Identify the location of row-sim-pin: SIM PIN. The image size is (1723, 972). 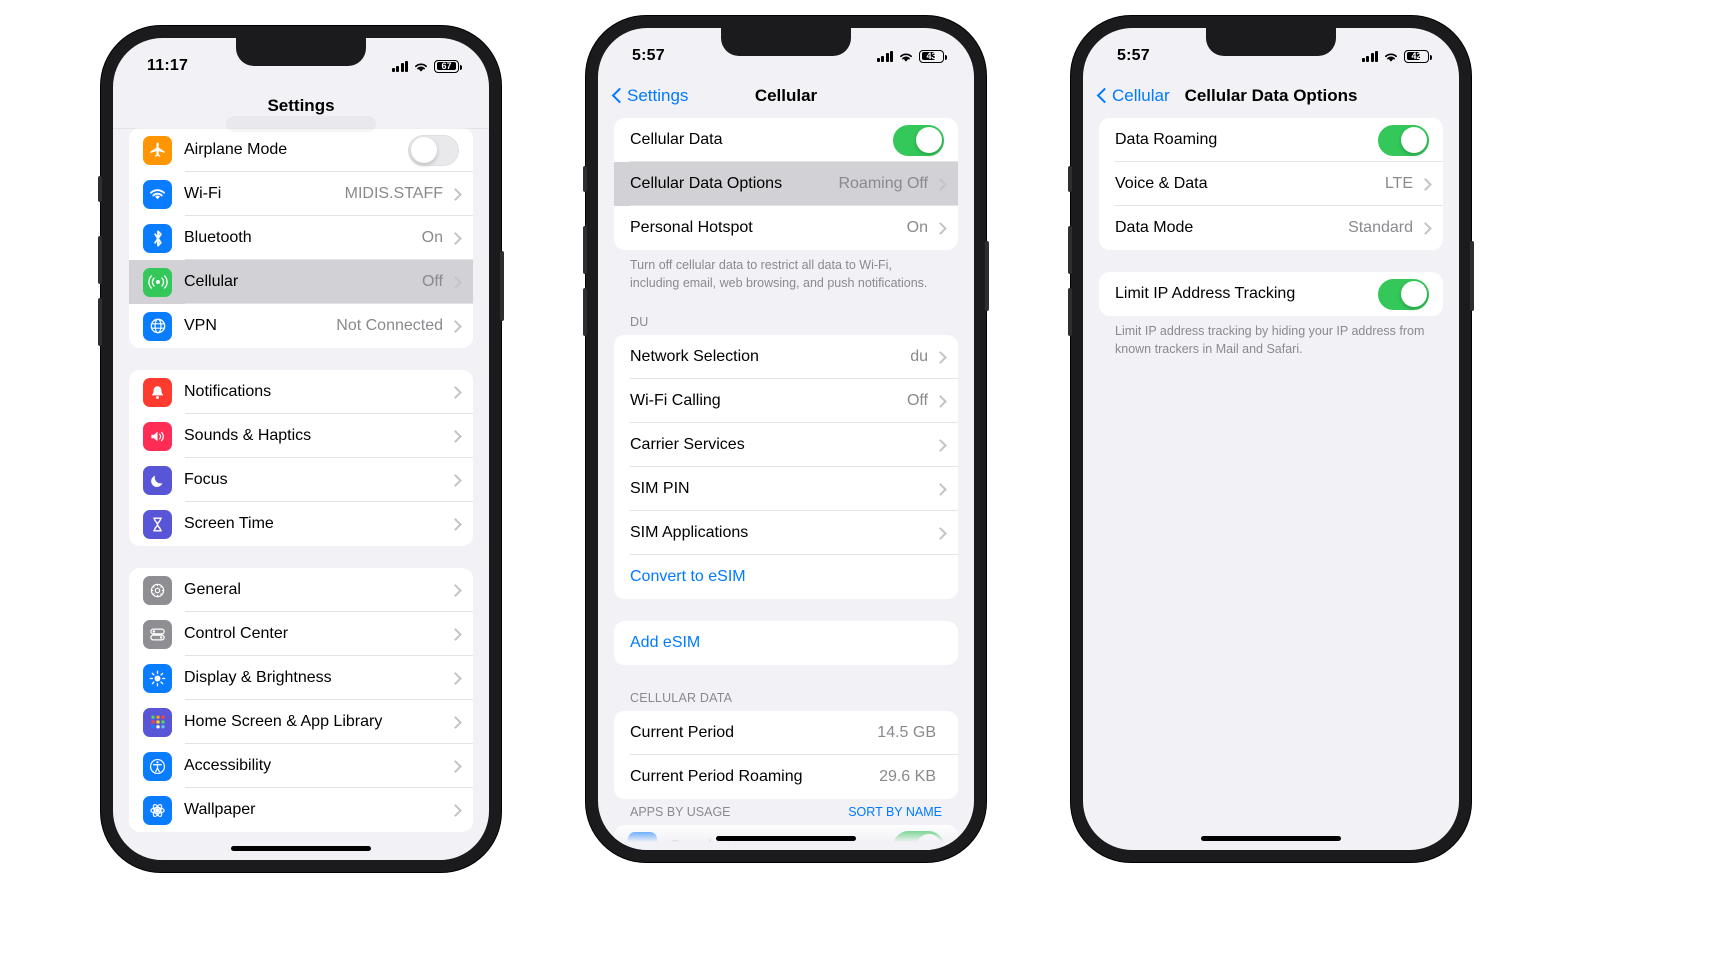
(786, 488).